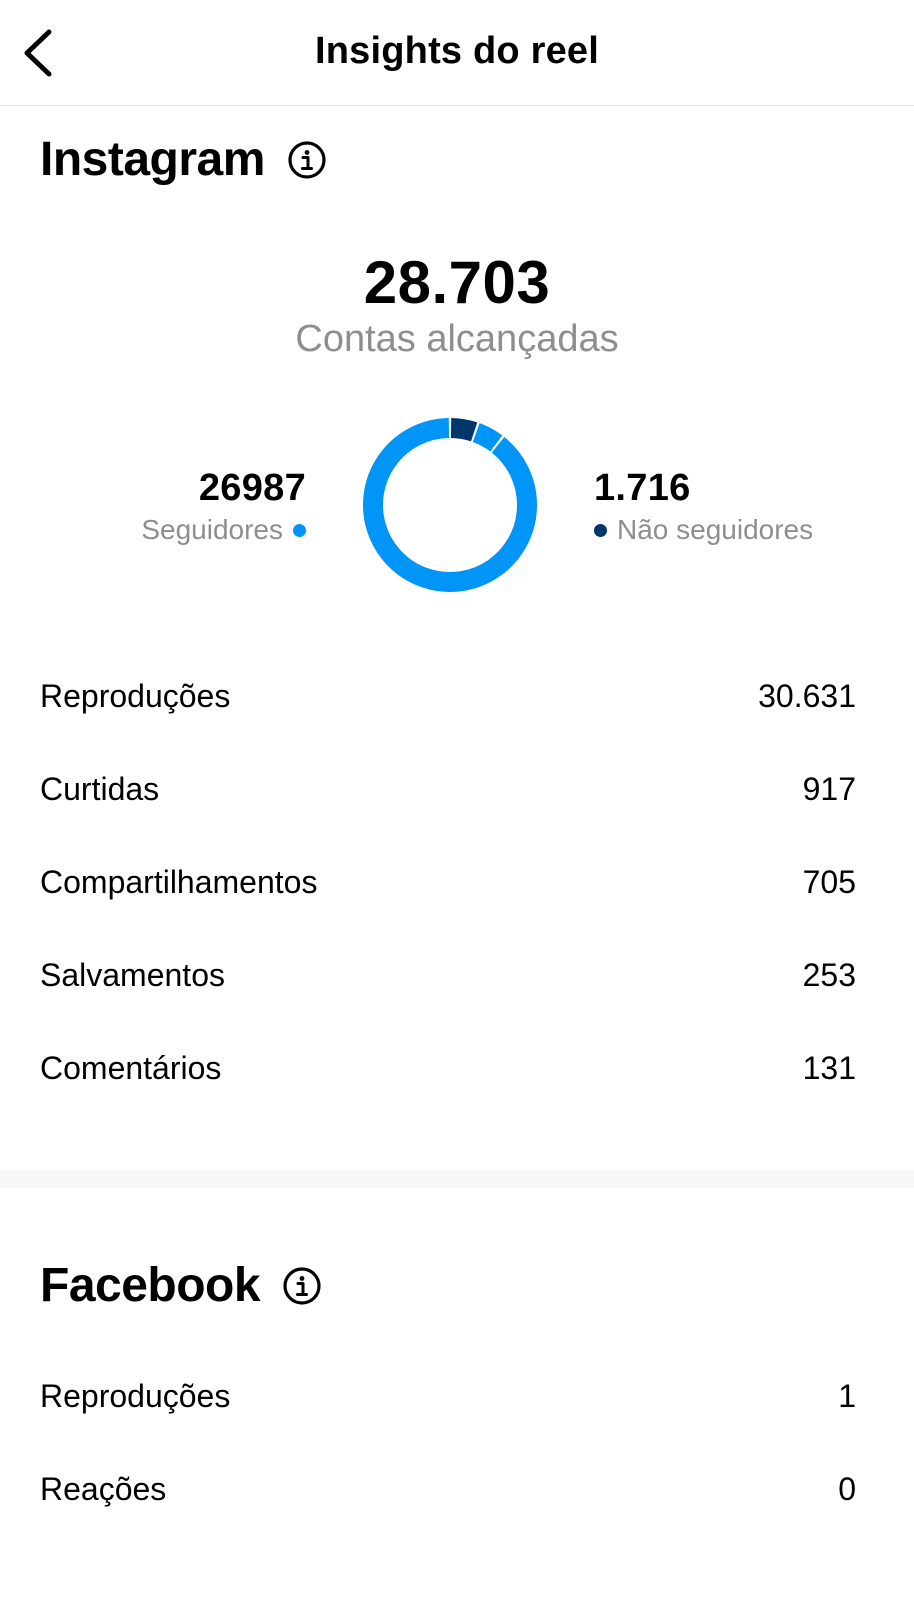 The width and height of the screenshot is (914, 1600). Describe the element at coordinates (715, 529) in the screenshot. I see `non-followers-label: Não seguidores` at that location.